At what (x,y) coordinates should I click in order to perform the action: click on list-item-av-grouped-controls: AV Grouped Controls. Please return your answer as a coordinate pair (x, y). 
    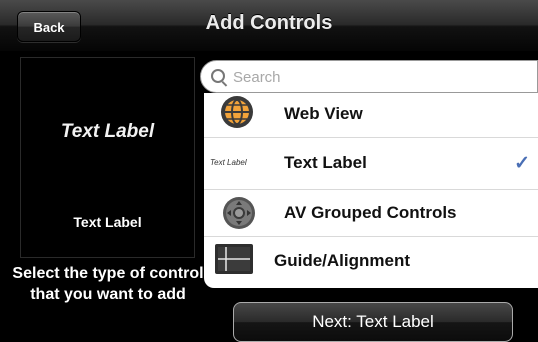
    Looking at the image, I should click on (371, 213).